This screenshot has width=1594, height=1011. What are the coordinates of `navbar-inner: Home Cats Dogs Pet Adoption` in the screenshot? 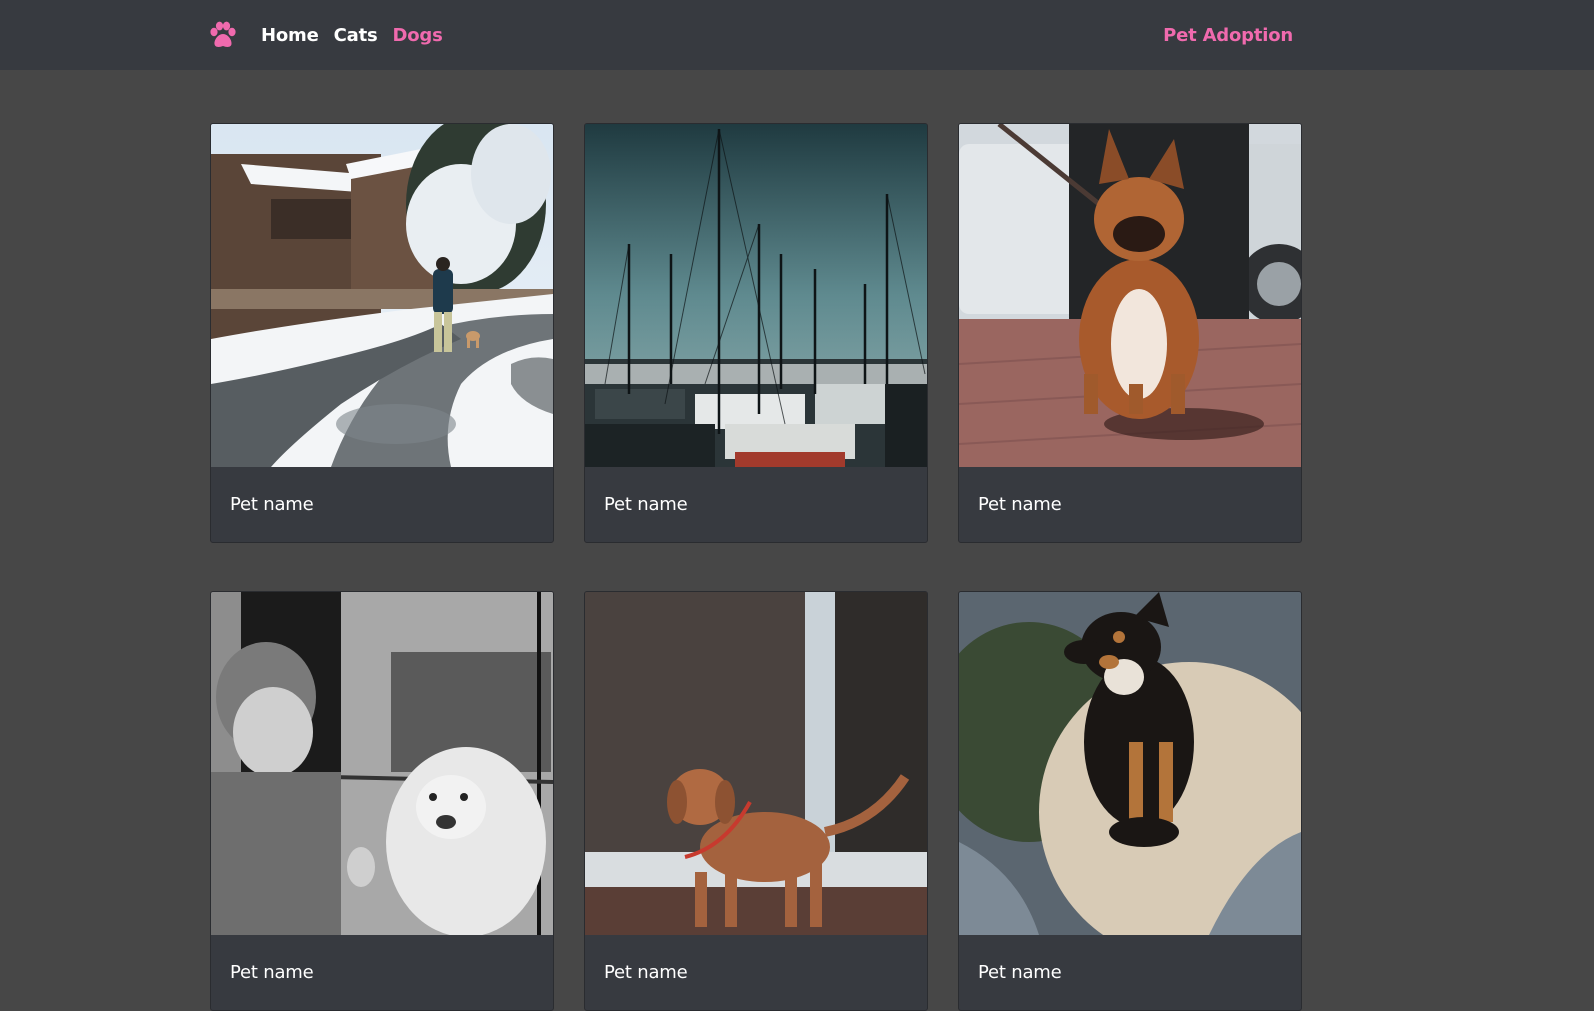 It's located at (753, 35).